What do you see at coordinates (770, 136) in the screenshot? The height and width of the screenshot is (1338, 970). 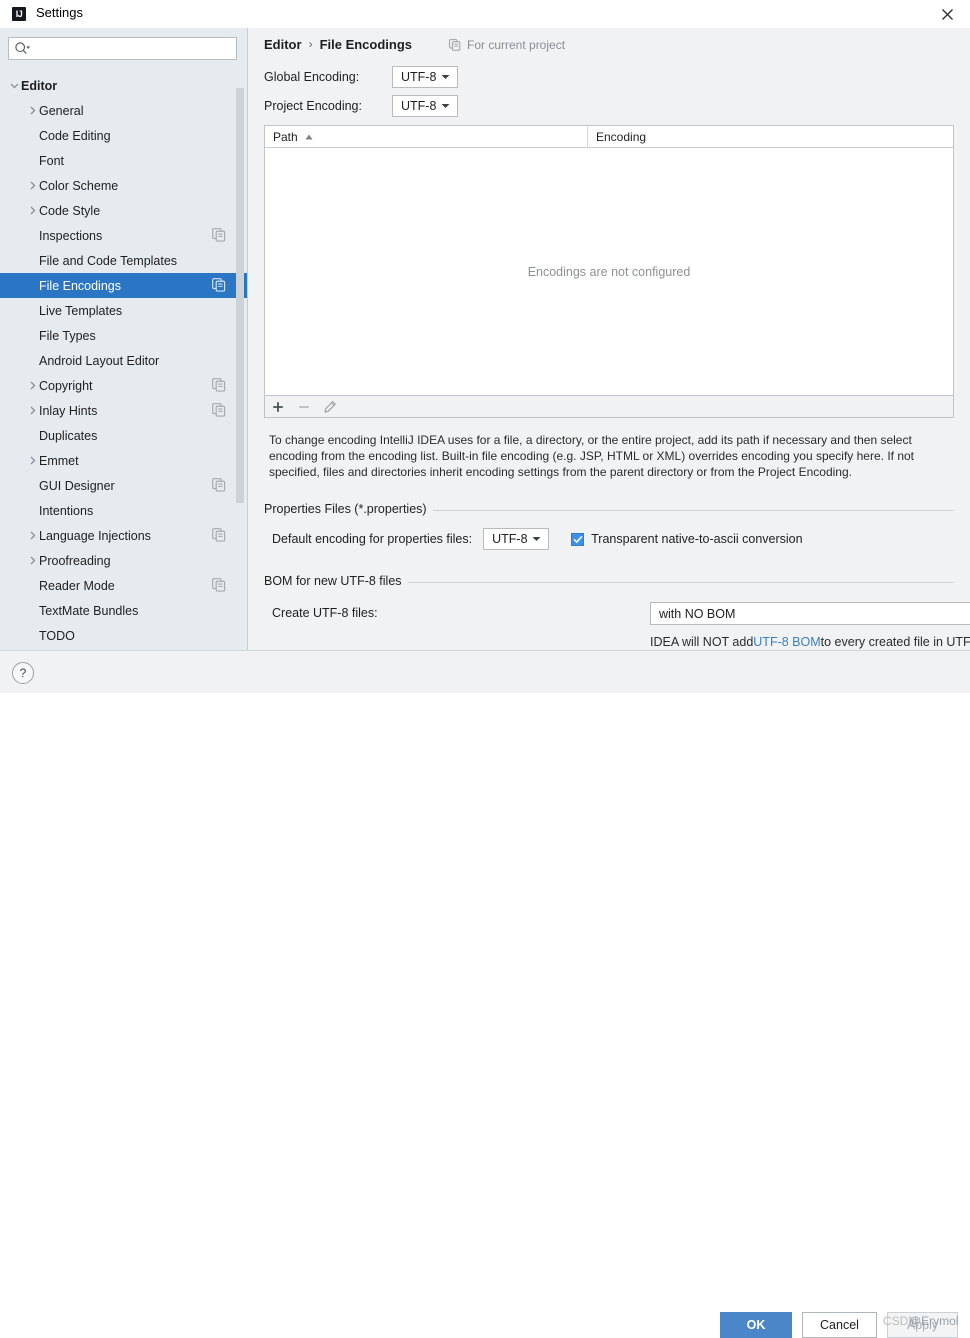 I see `column-header-encoding: Encoding` at bounding box center [770, 136].